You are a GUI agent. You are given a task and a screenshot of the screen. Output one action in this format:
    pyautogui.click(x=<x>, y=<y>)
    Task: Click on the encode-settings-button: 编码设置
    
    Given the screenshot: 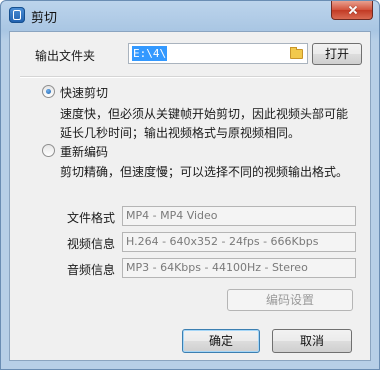 What is the action you would take?
    pyautogui.click(x=290, y=300)
    